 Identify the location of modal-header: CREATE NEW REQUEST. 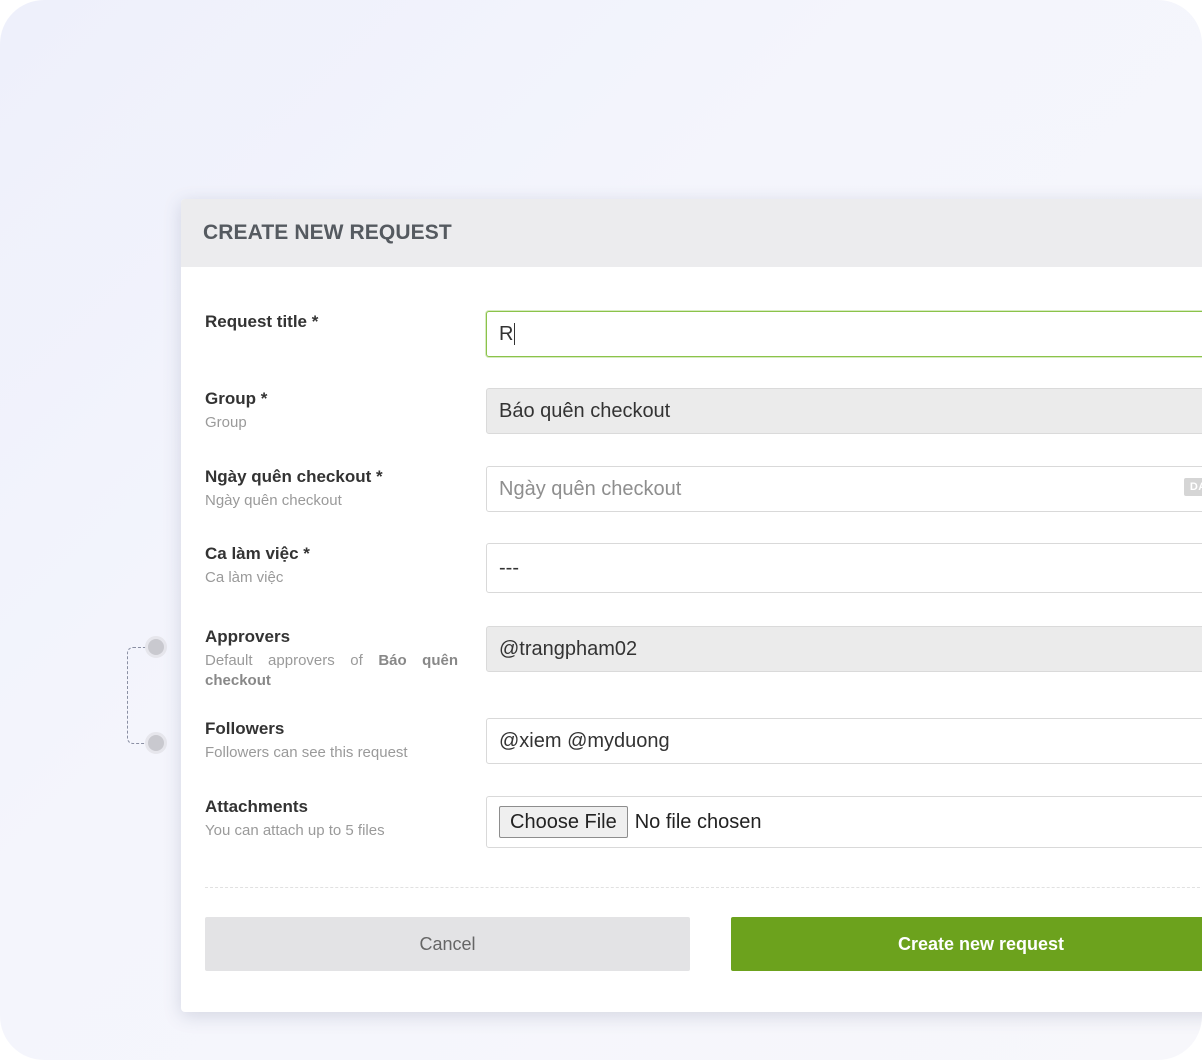
(691, 233).